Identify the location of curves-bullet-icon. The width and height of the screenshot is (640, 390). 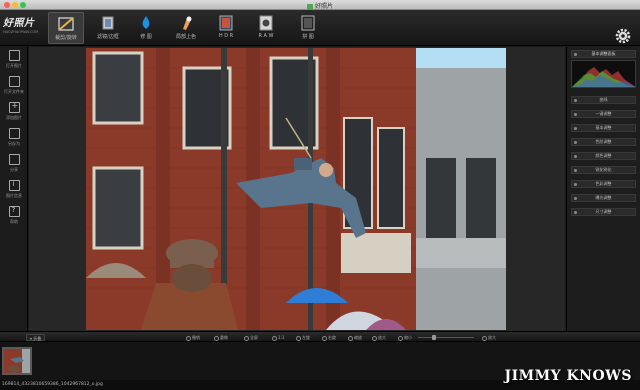
(575, 100).